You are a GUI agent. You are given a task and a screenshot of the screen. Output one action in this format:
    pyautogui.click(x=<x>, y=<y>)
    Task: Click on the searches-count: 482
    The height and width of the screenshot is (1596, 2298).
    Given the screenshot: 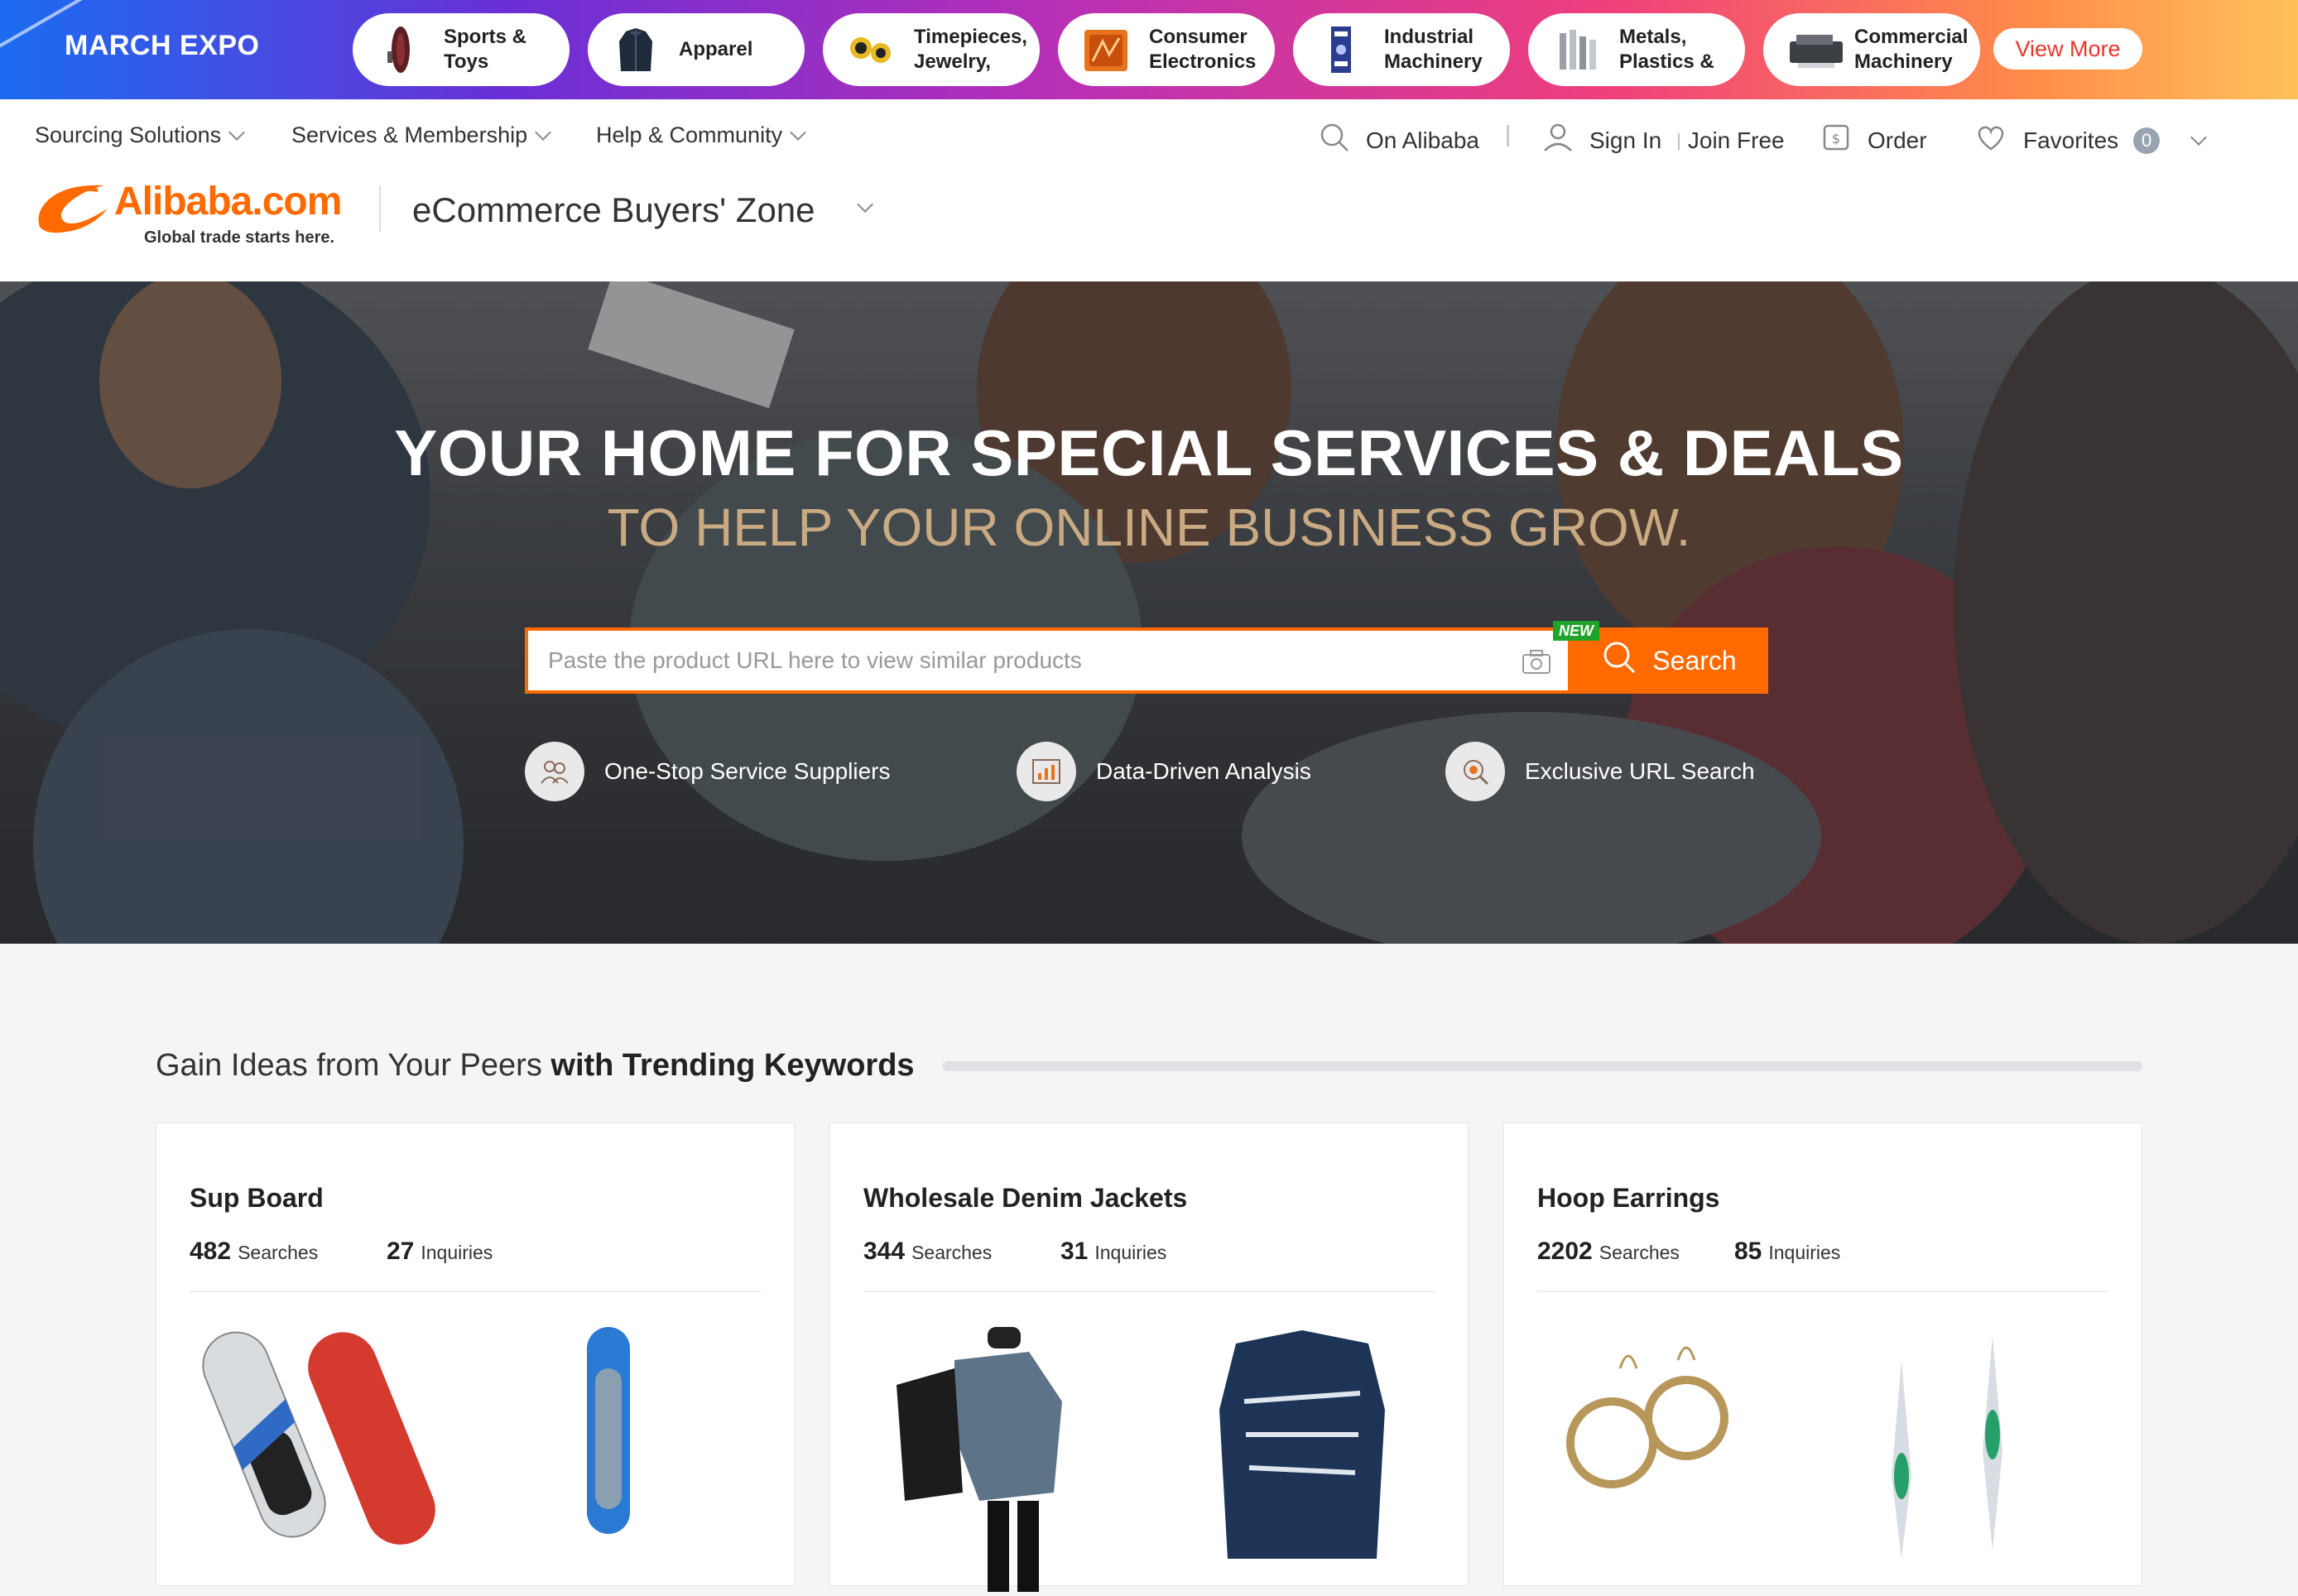 What is the action you would take?
    pyautogui.click(x=211, y=1251)
    